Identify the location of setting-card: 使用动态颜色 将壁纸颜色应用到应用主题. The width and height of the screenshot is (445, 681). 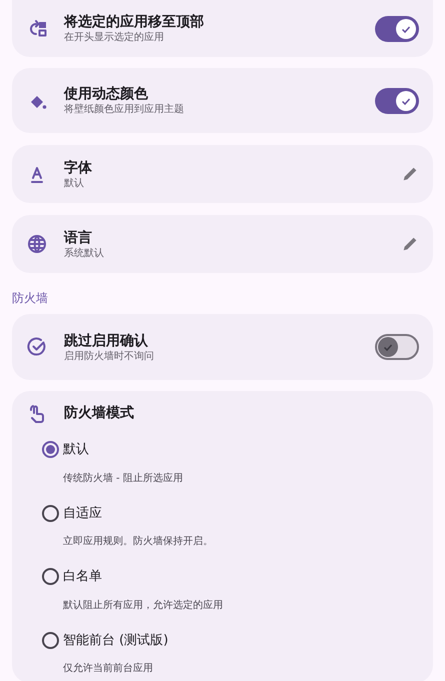
(222, 100).